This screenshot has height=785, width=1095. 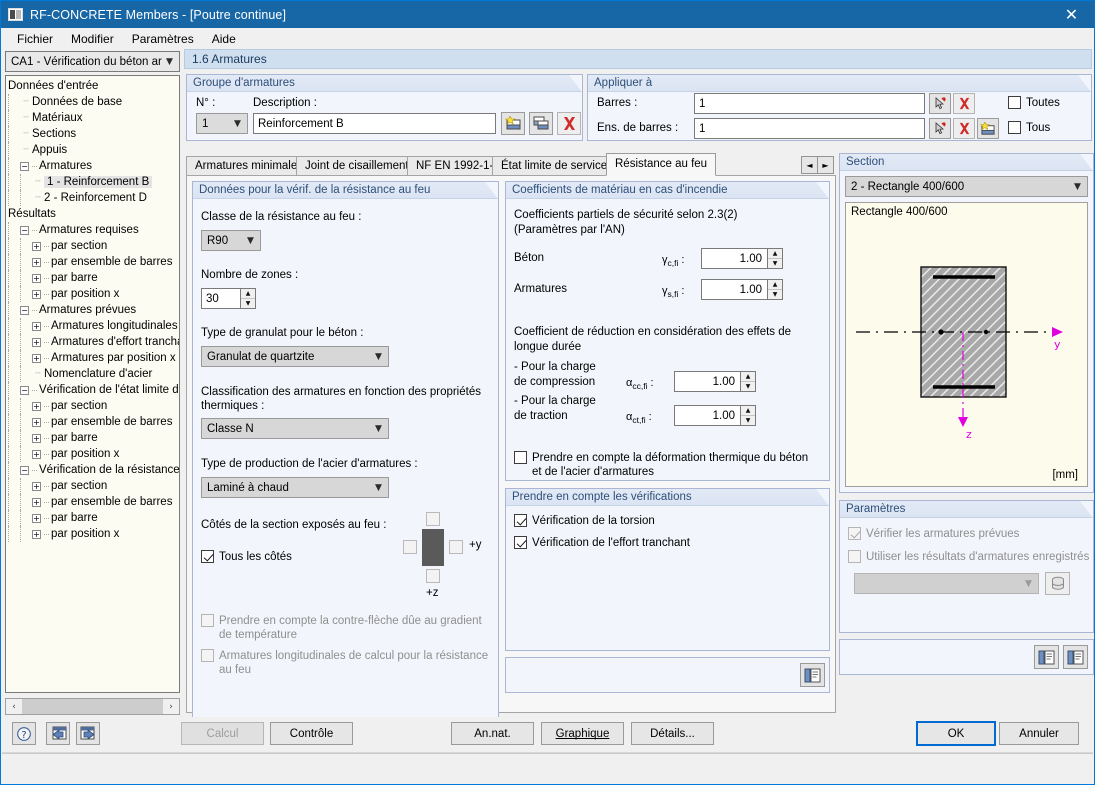 I want to click on verify-reinforcement-checkbox: Vérifier les armatures prévues, so click(x=933, y=533).